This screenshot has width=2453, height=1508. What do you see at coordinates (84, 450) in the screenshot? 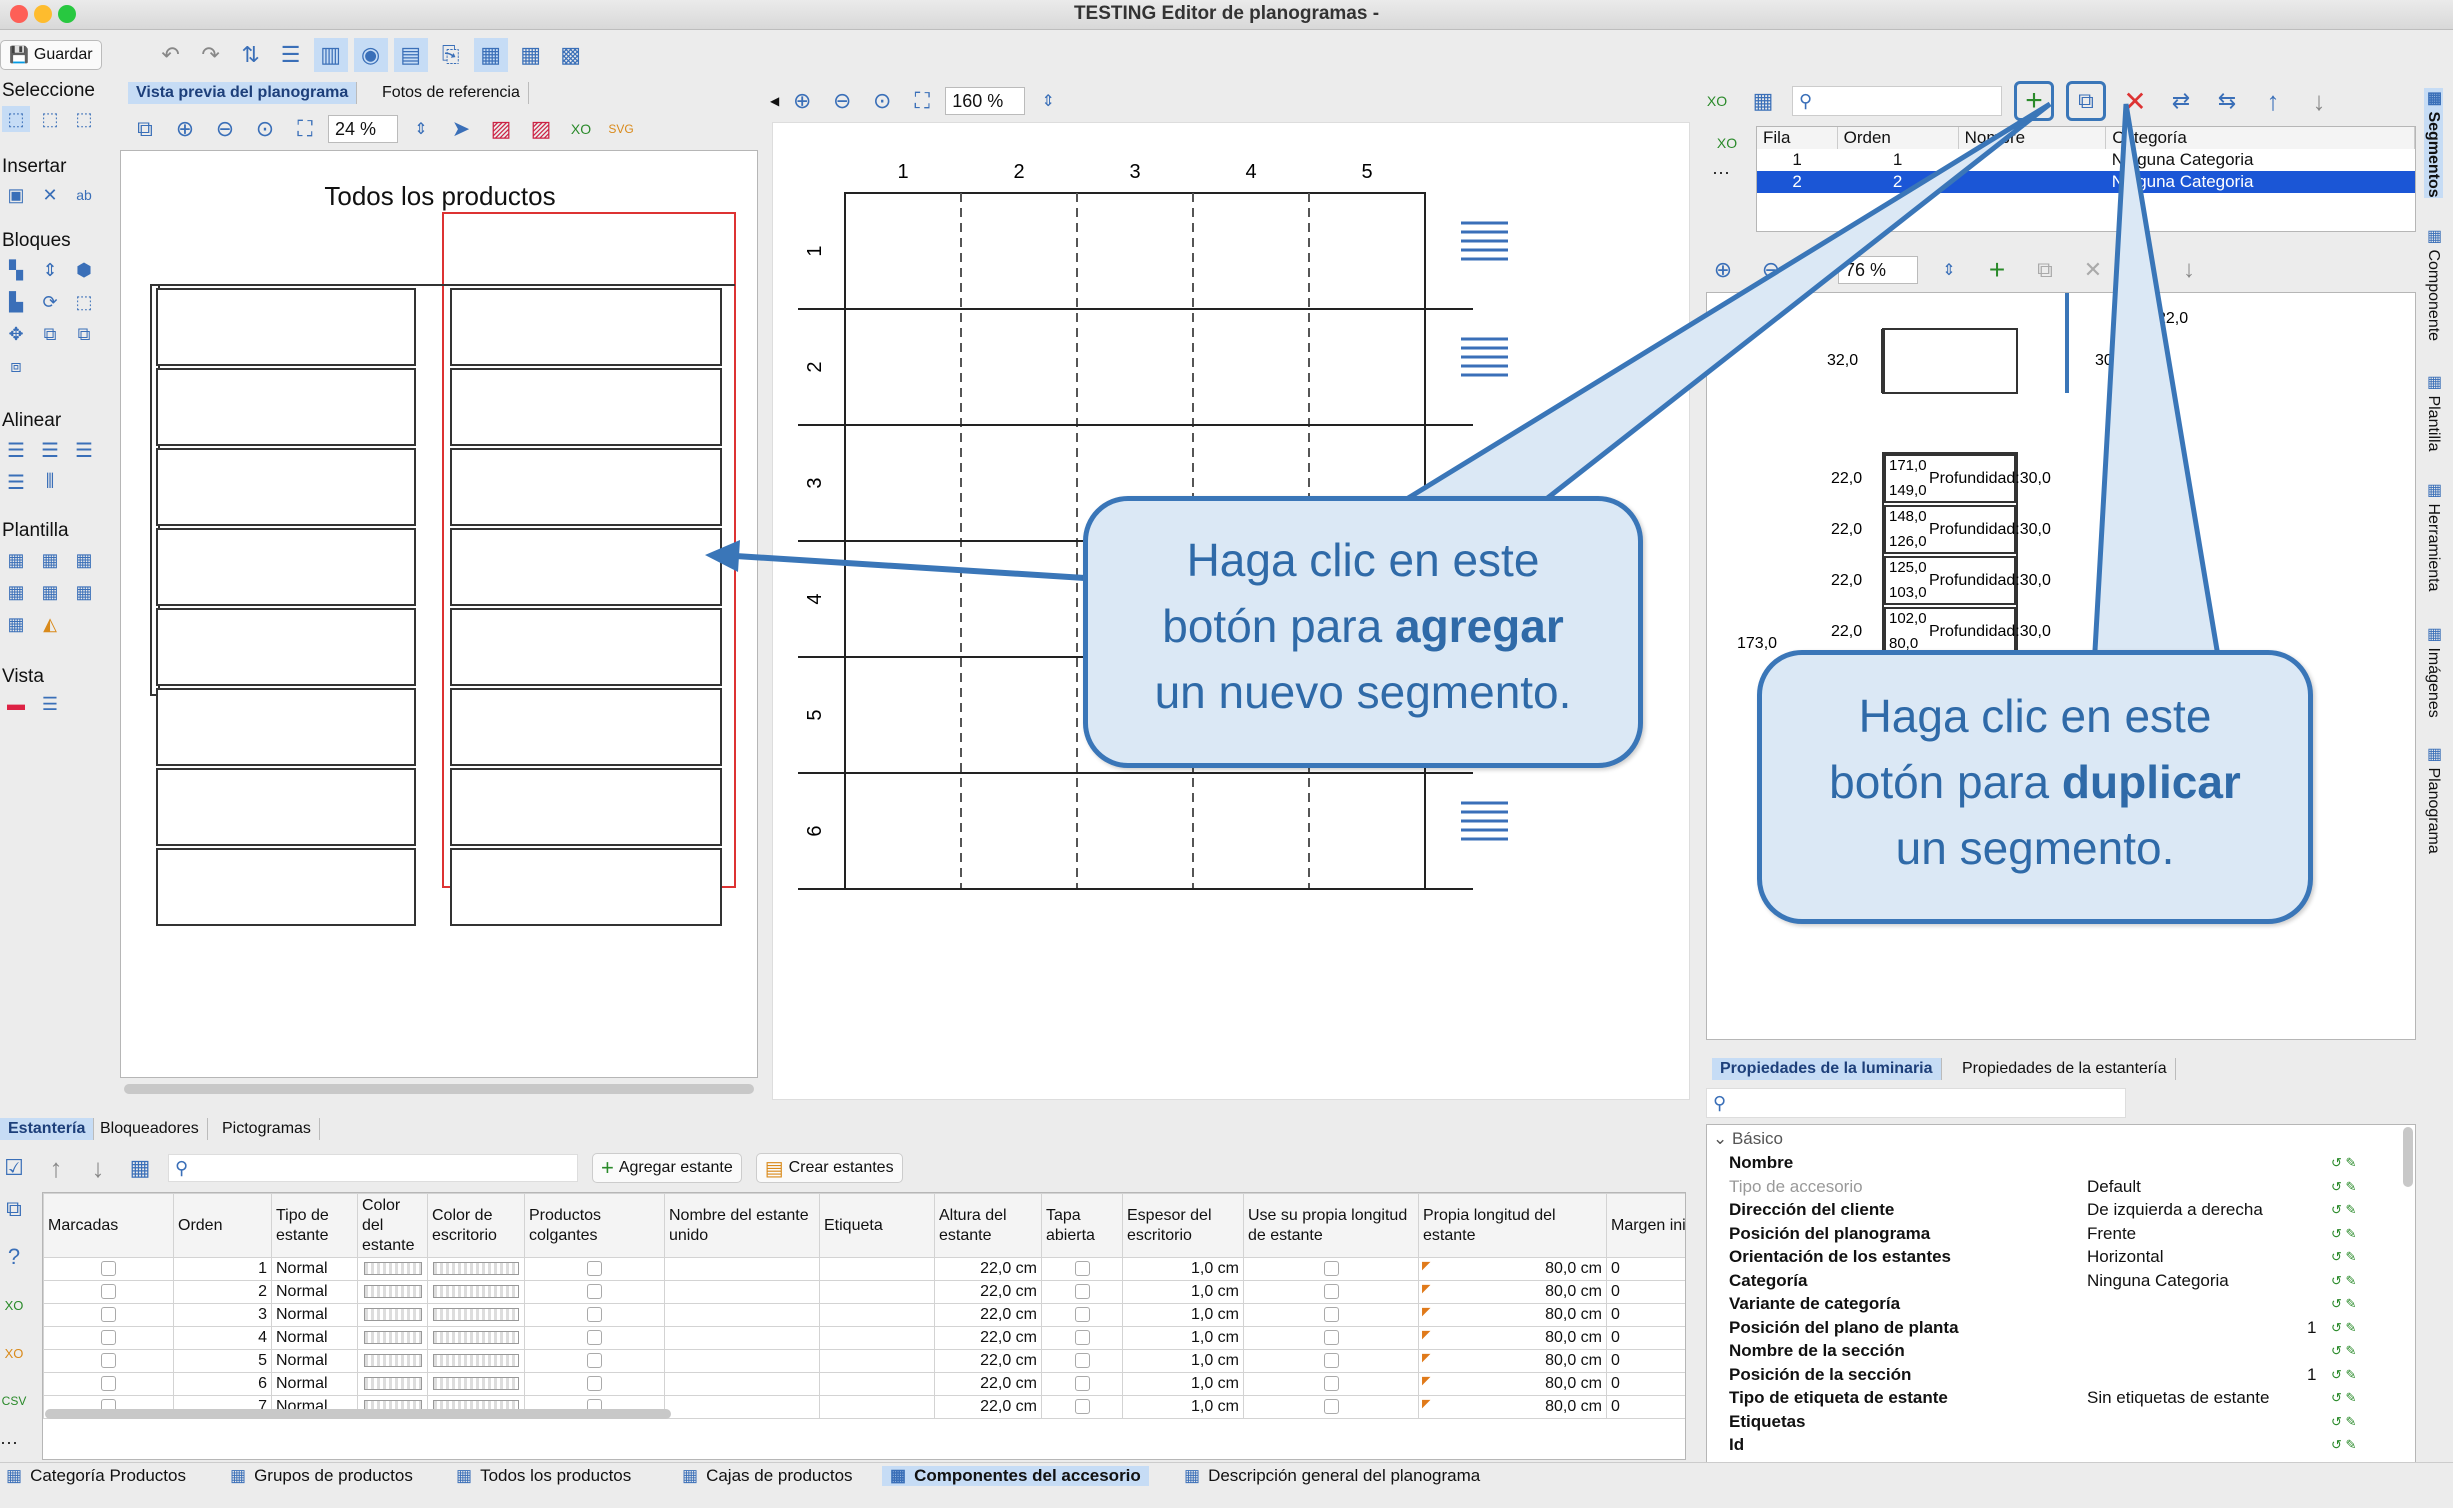
I see `align-right-icon: ☰` at bounding box center [84, 450].